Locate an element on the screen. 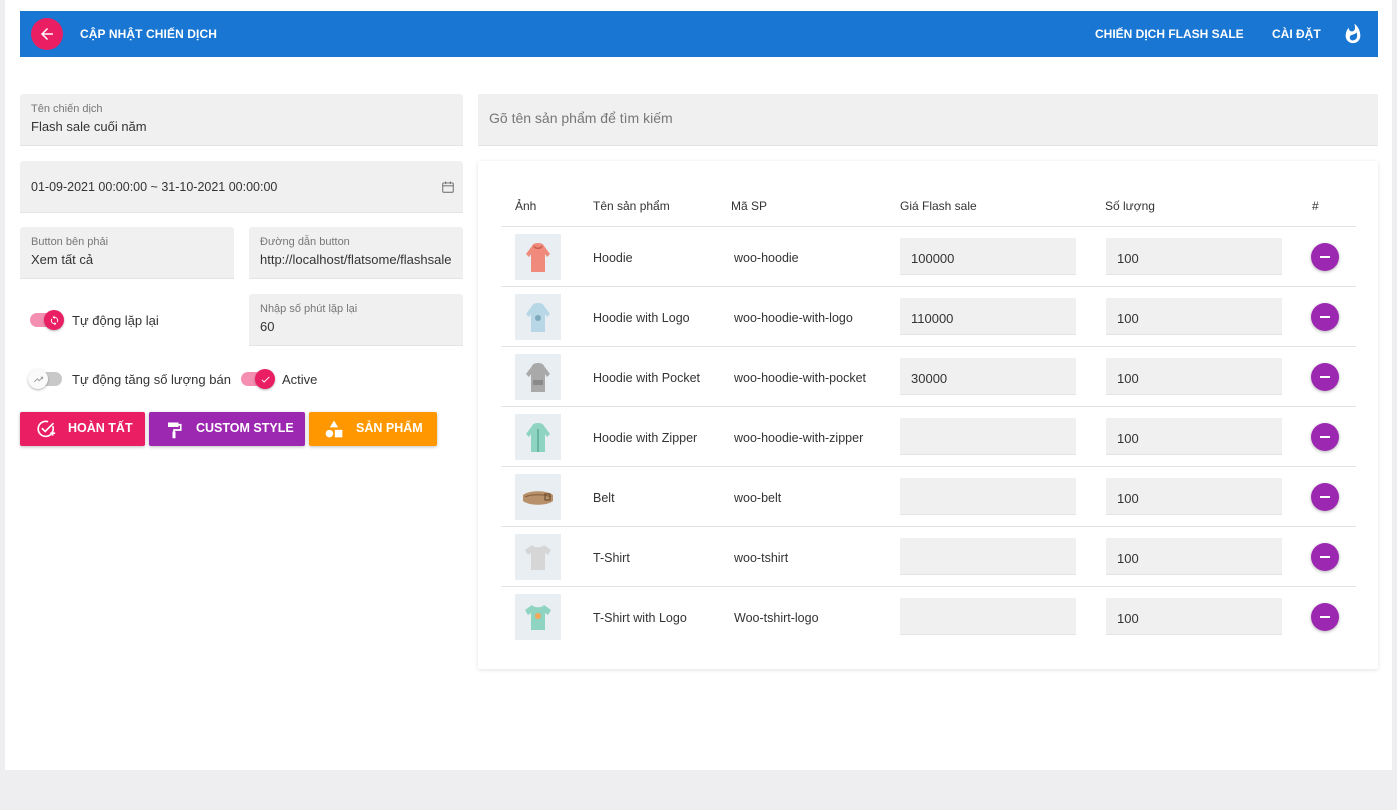 The image size is (1397, 810). auto-increase-toggle is located at coordinates (45, 379).